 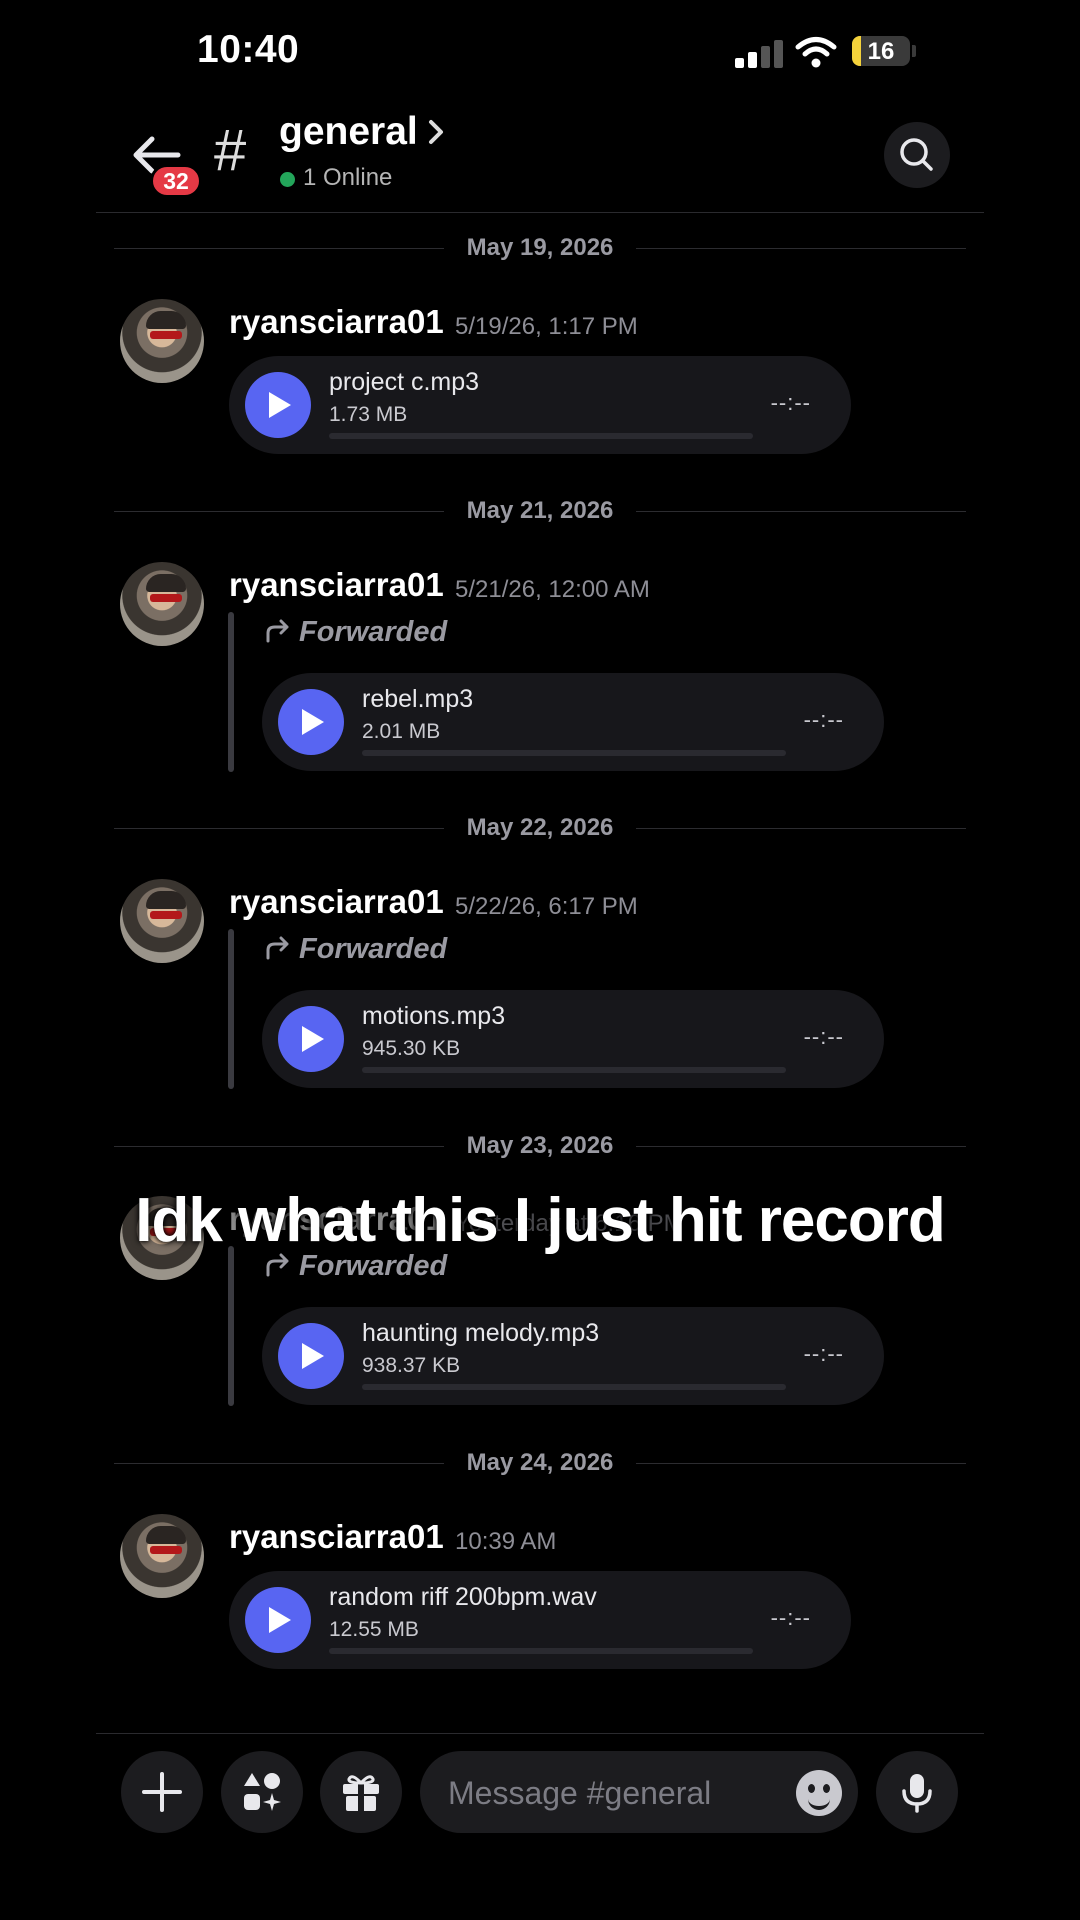 I want to click on audio-attachment: rebel.mp3 2.01 MB --:--, so click(x=573, y=722).